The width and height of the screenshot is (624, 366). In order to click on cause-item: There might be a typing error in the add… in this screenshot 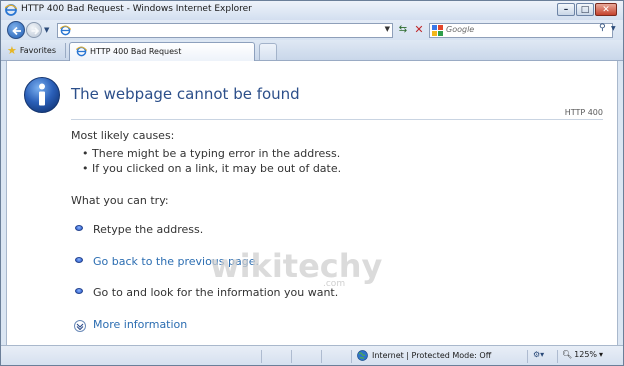, I will do `click(211, 153)`.